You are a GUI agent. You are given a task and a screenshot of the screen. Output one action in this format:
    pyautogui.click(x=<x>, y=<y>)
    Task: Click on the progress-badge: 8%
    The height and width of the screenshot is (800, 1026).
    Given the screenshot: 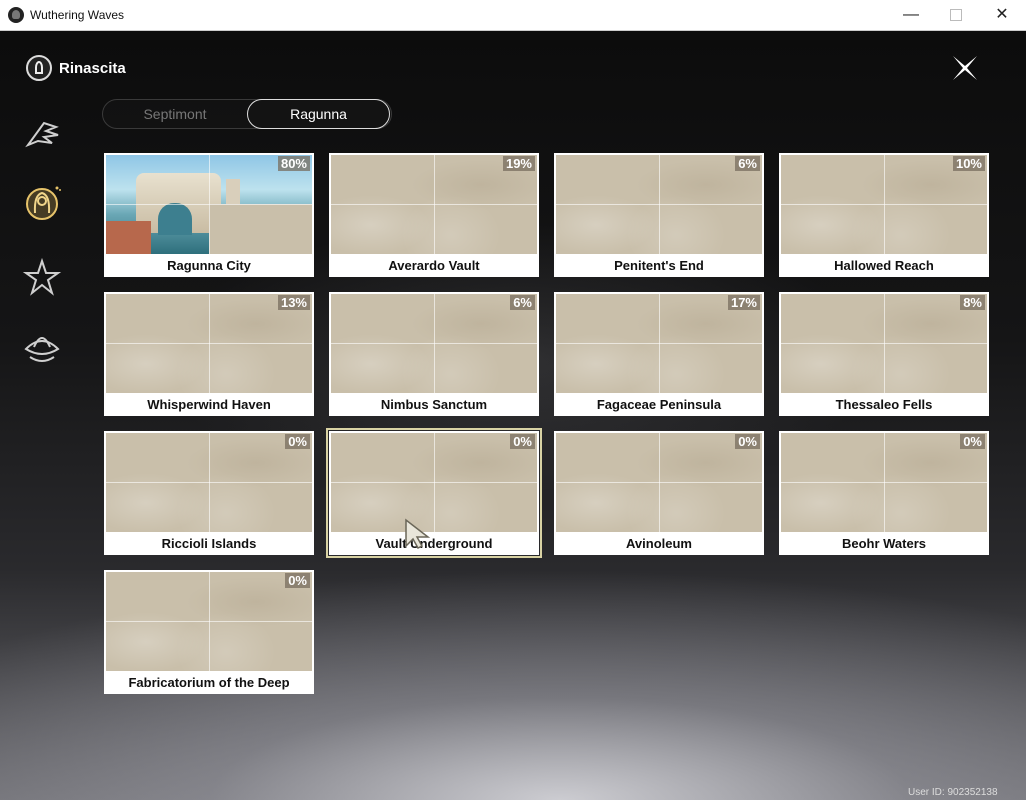 What is the action you would take?
    pyautogui.click(x=972, y=302)
    